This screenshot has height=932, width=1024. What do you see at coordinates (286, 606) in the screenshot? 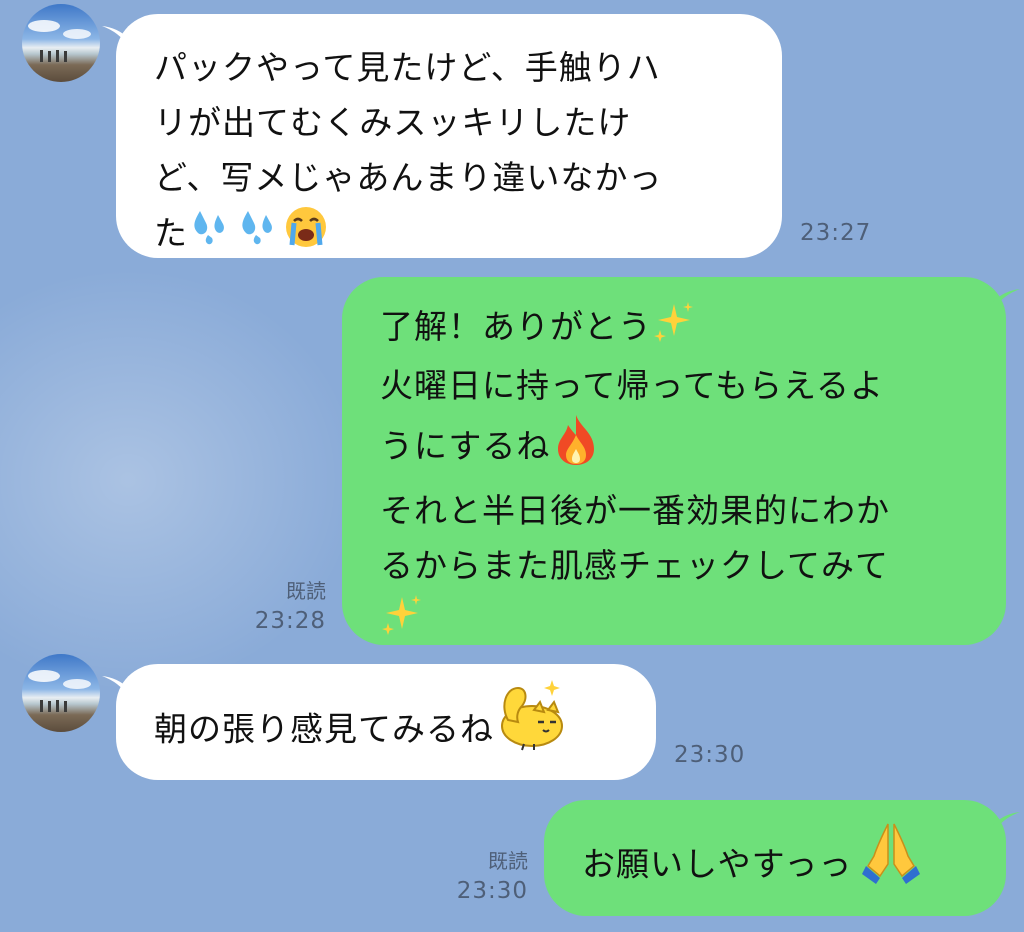
I see `message-meta: 既読 23:28` at bounding box center [286, 606].